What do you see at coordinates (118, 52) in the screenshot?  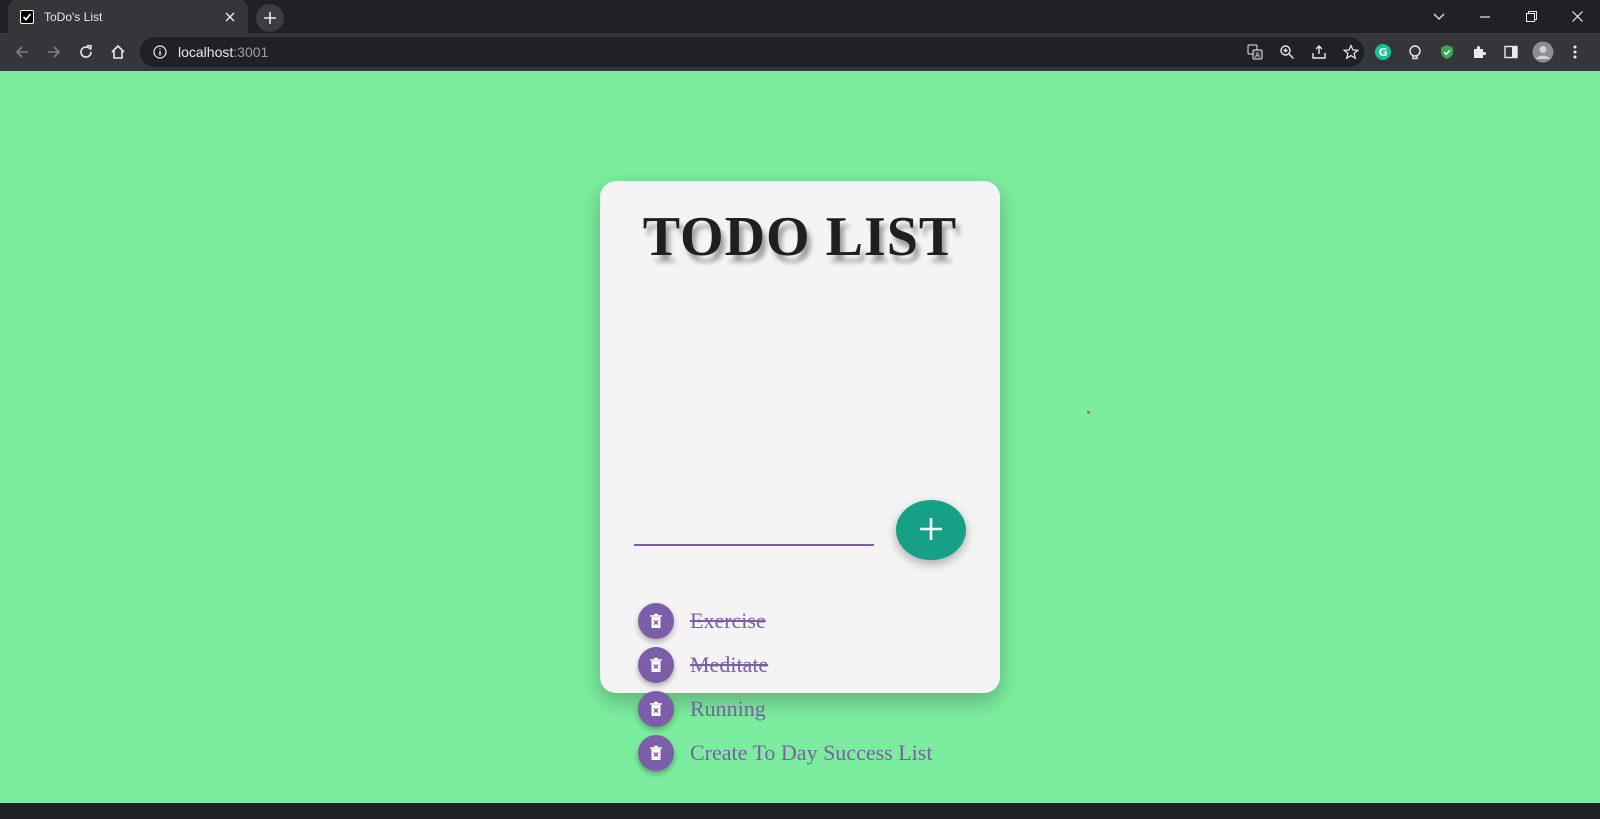 I see `home-icon` at bounding box center [118, 52].